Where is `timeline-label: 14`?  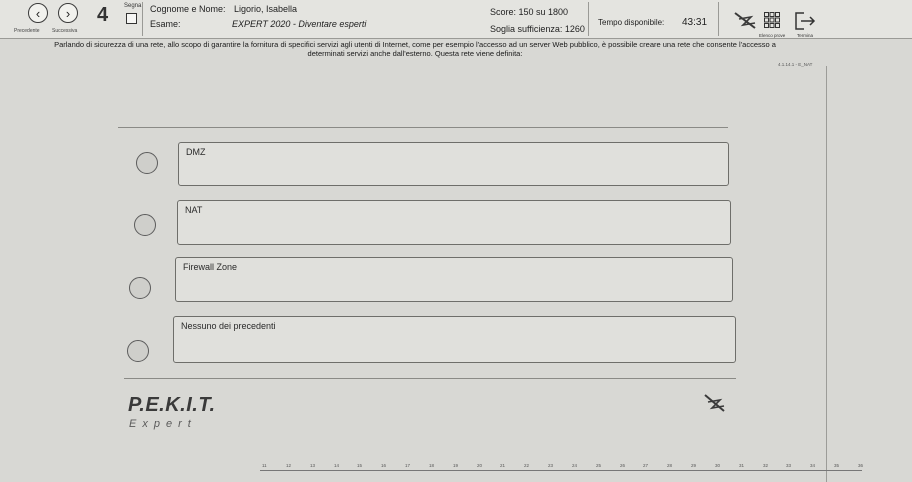
timeline-label: 14 is located at coordinates (336, 465).